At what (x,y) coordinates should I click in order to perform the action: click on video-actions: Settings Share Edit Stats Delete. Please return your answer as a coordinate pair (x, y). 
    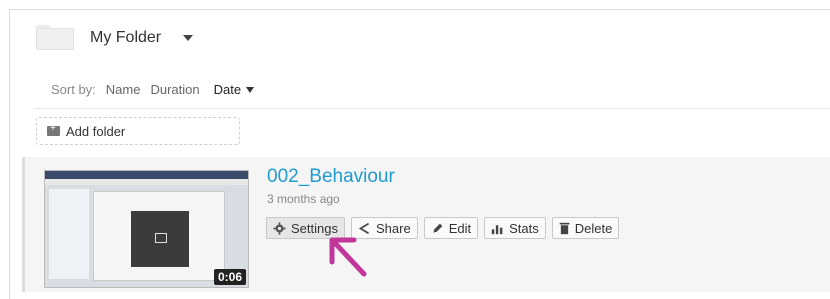
    Looking at the image, I should click on (445, 228).